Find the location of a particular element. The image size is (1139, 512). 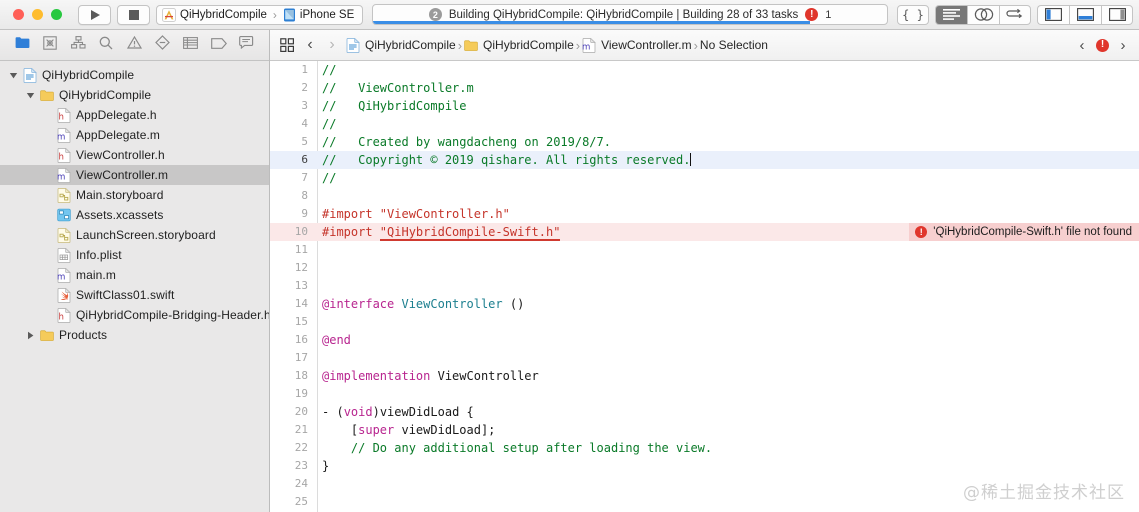

utilities-toggle-button is located at coordinates (1117, 14).